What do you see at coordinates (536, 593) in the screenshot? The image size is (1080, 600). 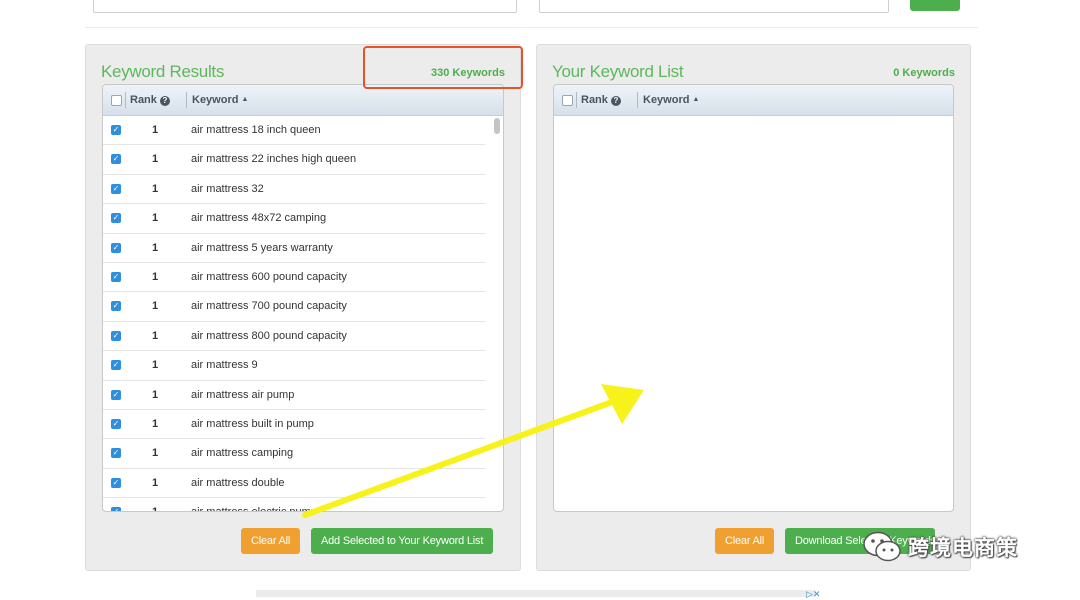 I see `bottom-ad-strip` at bounding box center [536, 593].